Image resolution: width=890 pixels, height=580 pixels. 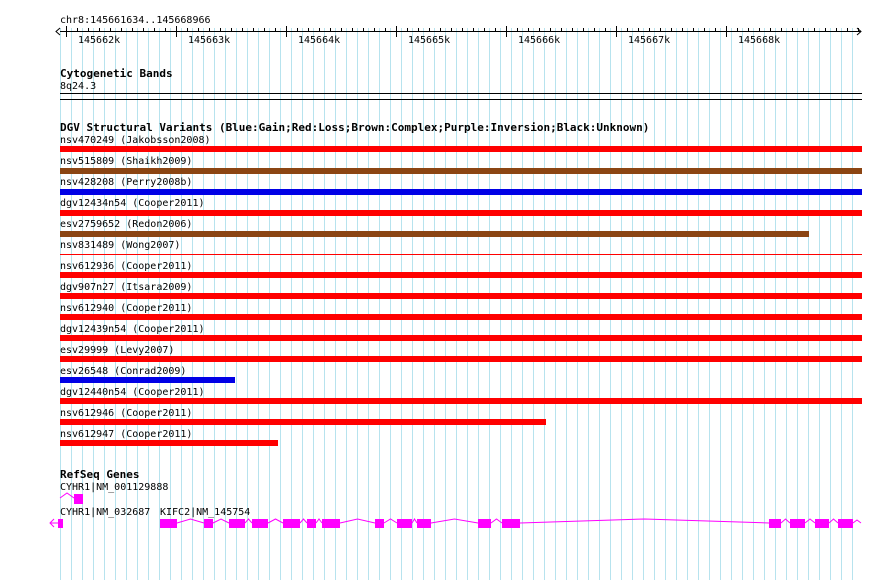 What do you see at coordinates (114, 487) in the screenshot?
I see `gene-label-cyhr1-nm-001129888: CYHR1|NM_001129888` at bounding box center [114, 487].